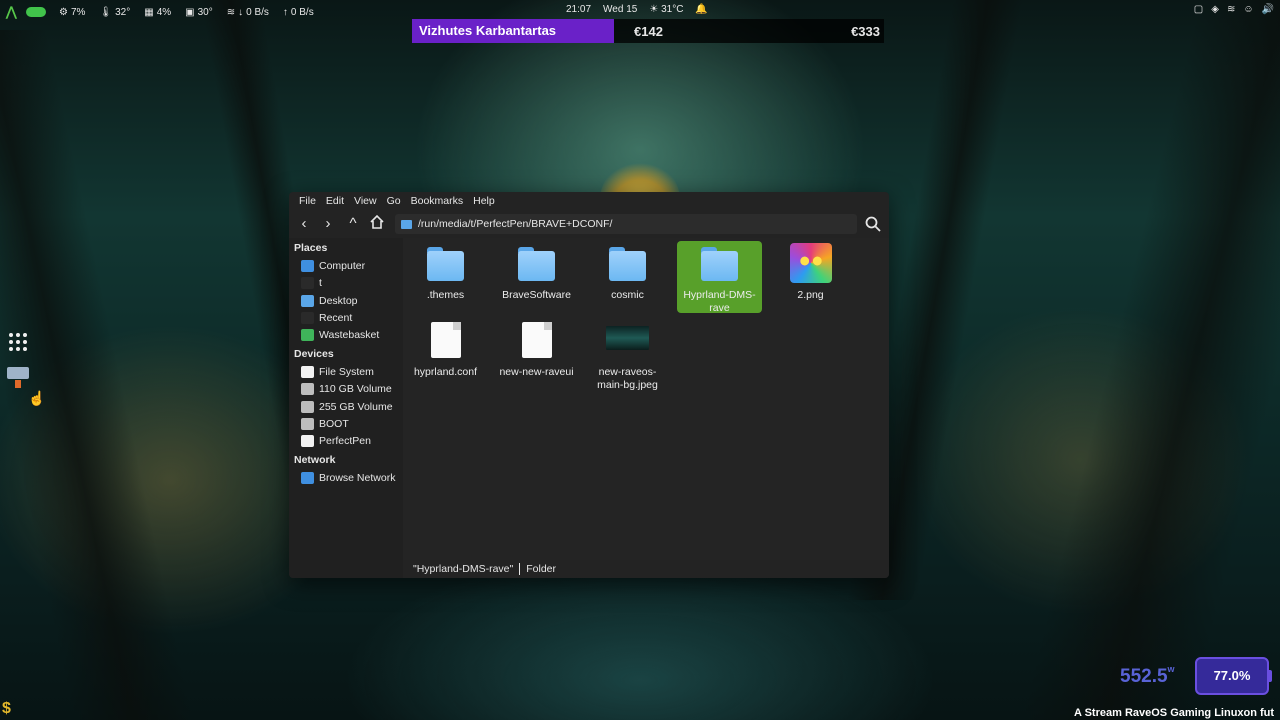 The height and width of the screenshot is (720, 1280). I want to click on percent-gauge: 77.0%, so click(1232, 676).